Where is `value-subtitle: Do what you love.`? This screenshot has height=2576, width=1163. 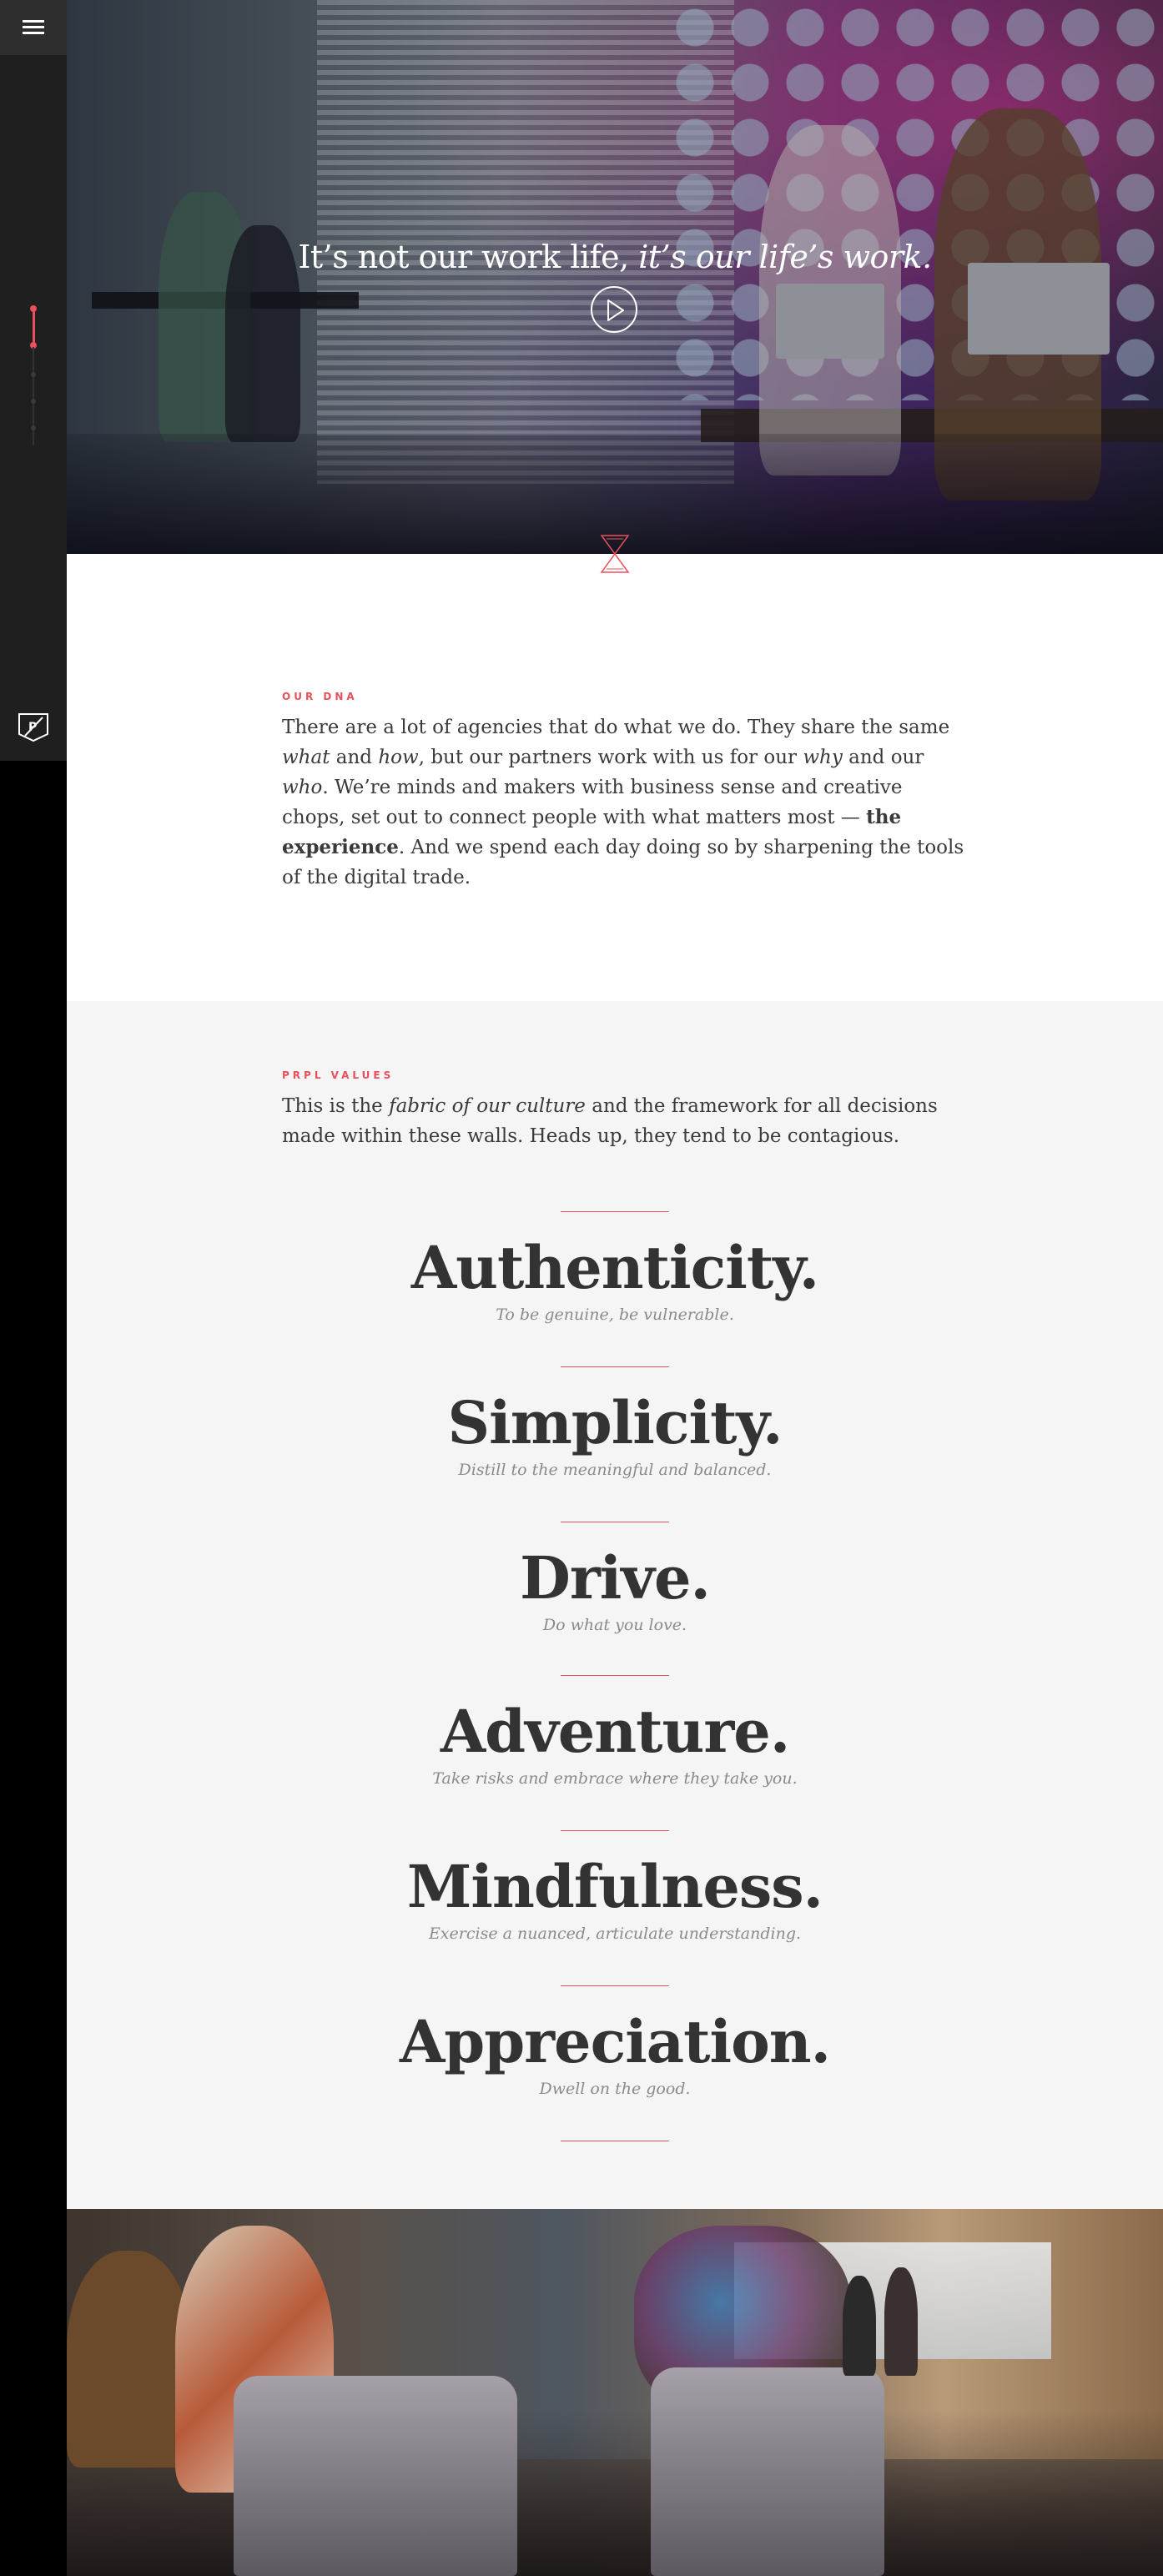
value-subtitle: Do what you love. is located at coordinates (614, 1625).